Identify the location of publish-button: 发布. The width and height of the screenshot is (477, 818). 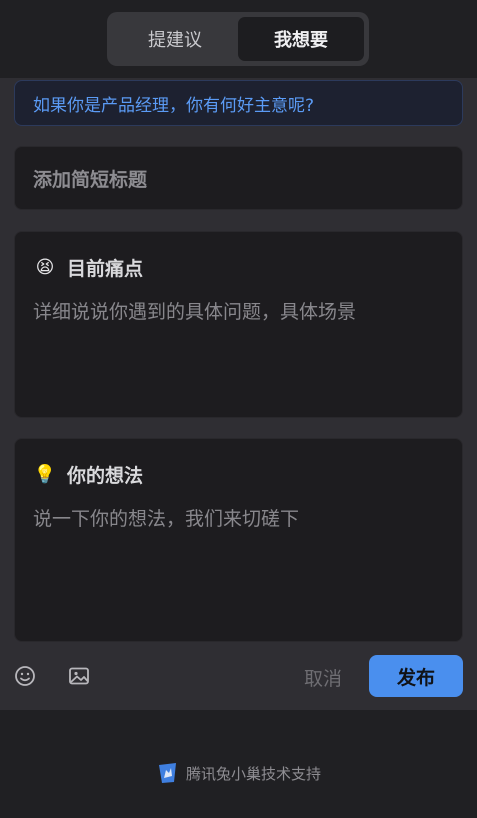
(416, 676).